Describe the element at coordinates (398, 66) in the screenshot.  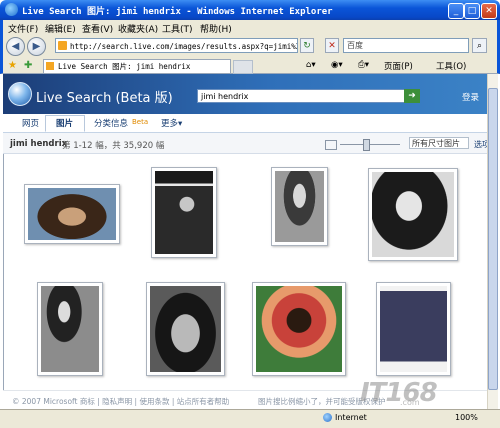
I see `page-menu: 页面(P)` at that location.